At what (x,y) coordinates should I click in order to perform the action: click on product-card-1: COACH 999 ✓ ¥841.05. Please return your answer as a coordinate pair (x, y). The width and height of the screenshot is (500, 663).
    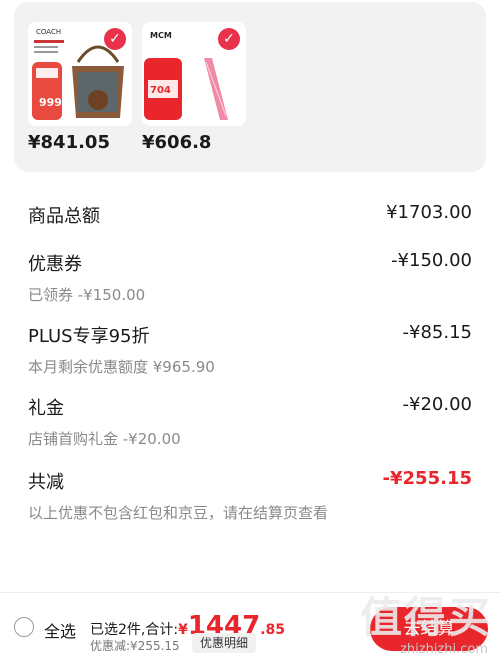
    Looking at the image, I should click on (80, 87).